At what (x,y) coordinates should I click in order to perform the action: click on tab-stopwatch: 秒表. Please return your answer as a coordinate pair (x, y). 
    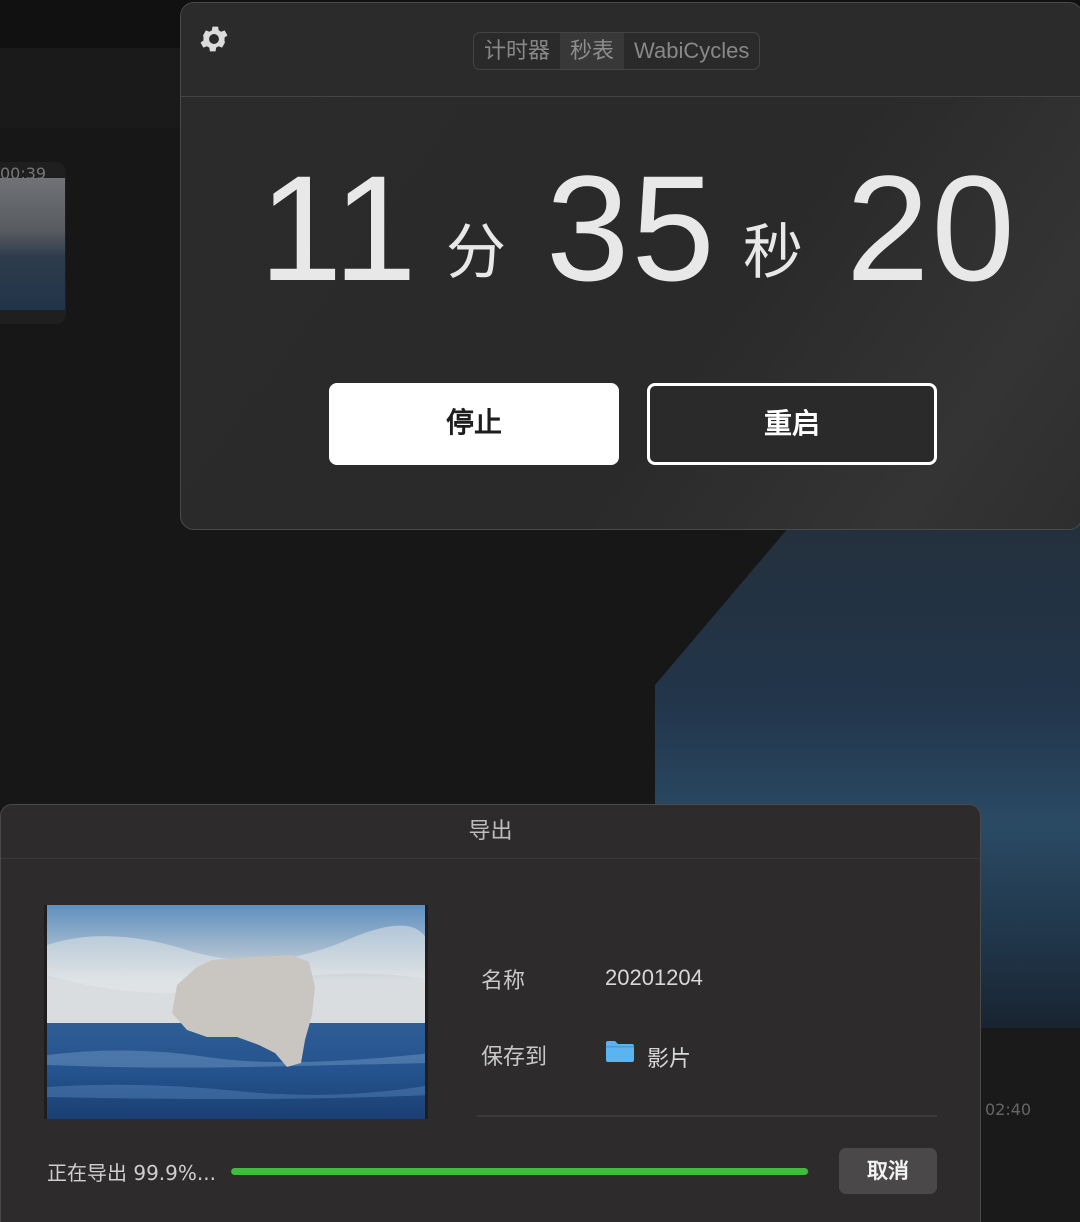
    Looking at the image, I should click on (592, 51).